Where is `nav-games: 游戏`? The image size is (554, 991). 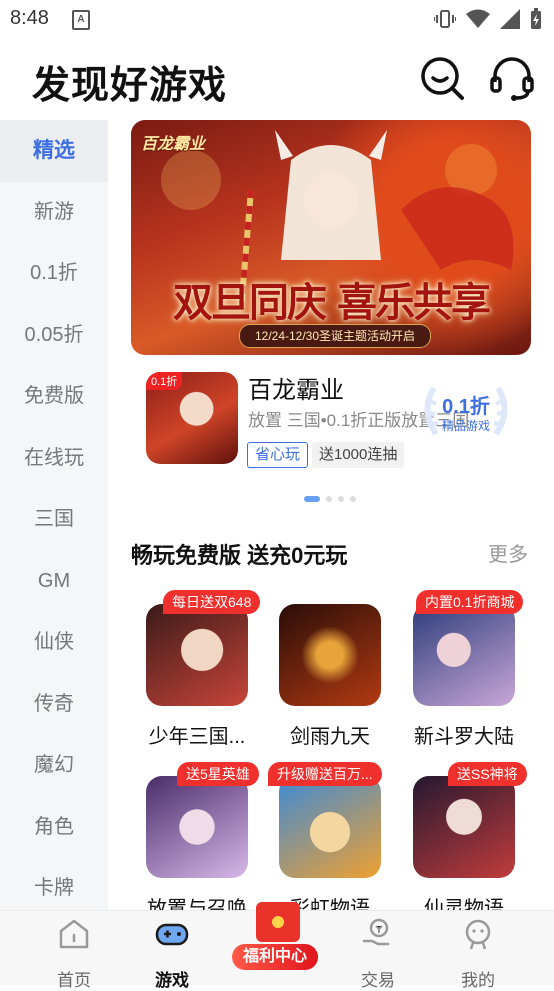
nav-games: 游戏 is located at coordinates (172, 951).